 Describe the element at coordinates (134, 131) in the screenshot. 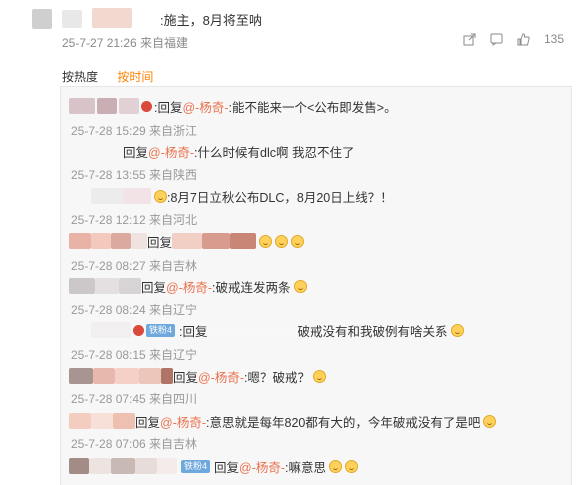

I see `reply-meta: 25-7-28 15:29 来自浙江` at that location.